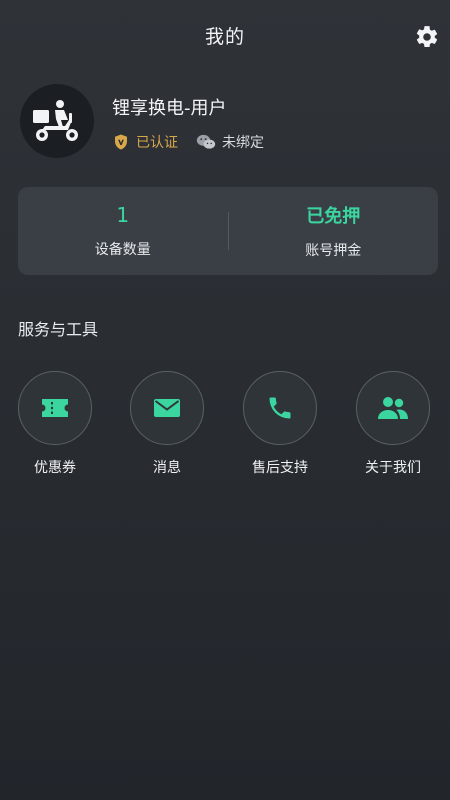 The width and height of the screenshot is (450, 800). I want to click on wechat-label: 未绑定, so click(243, 143).